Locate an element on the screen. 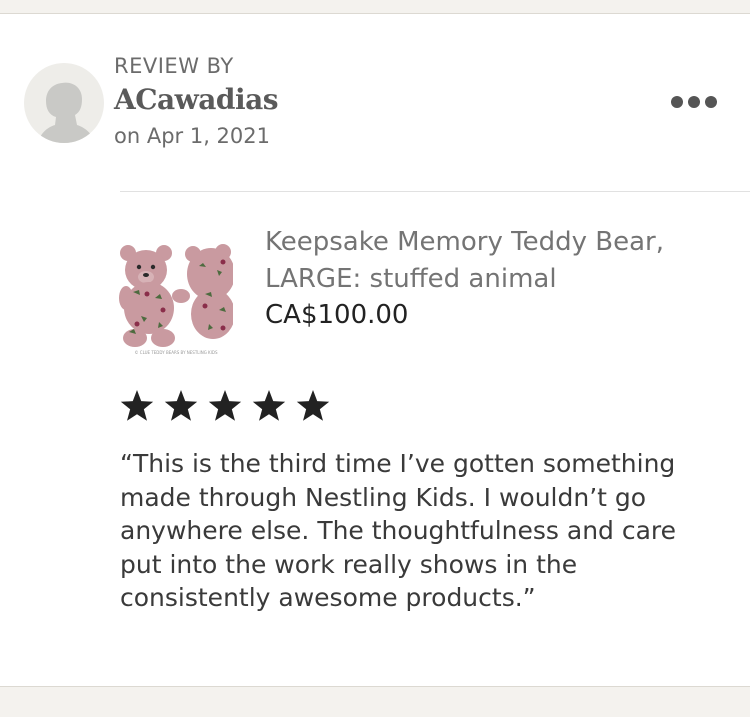  review-date: on Apr 1, 2021 is located at coordinates (192, 136).